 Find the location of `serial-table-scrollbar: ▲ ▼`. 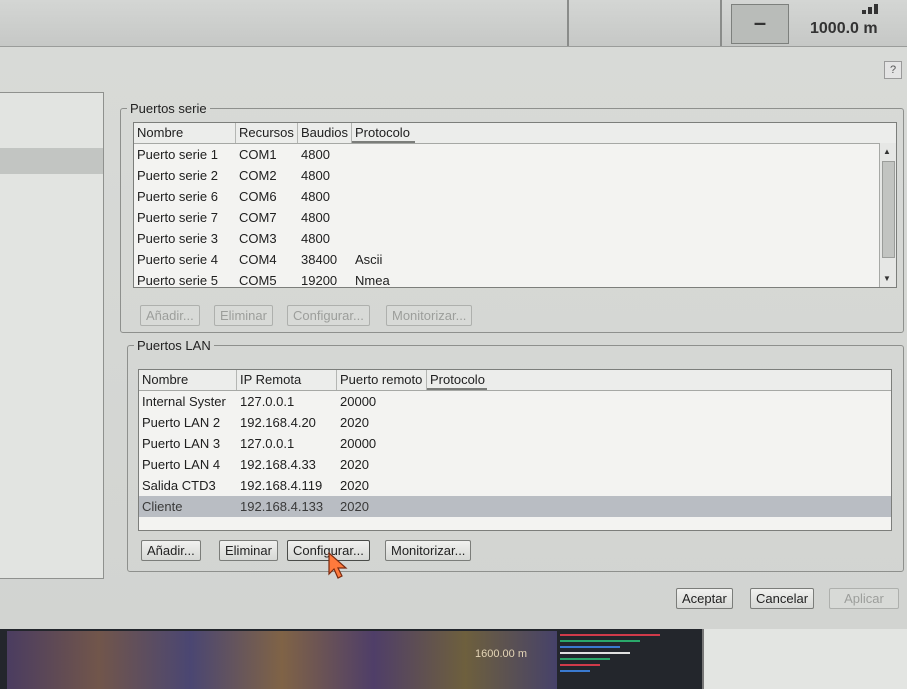

serial-table-scrollbar: ▲ ▼ is located at coordinates (887, 215).